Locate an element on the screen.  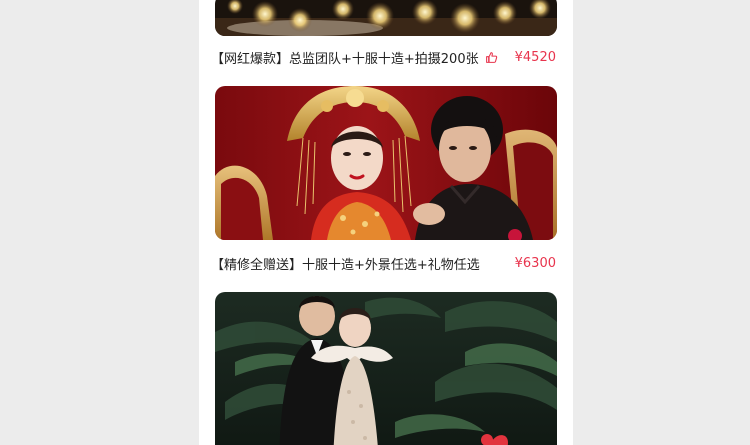
package-title: 【精修全赠送】十服十造+外景任选+礼物任选 is located at coordinates (345, 265).